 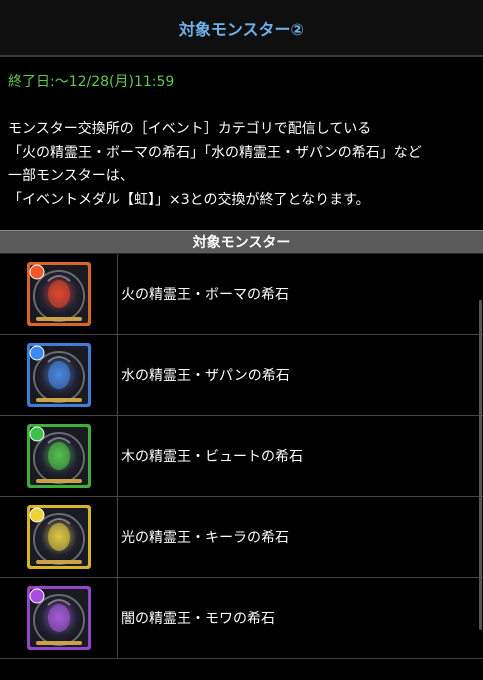 I want to click on table-header: 対象モンスター, so click(x=241, y=242).